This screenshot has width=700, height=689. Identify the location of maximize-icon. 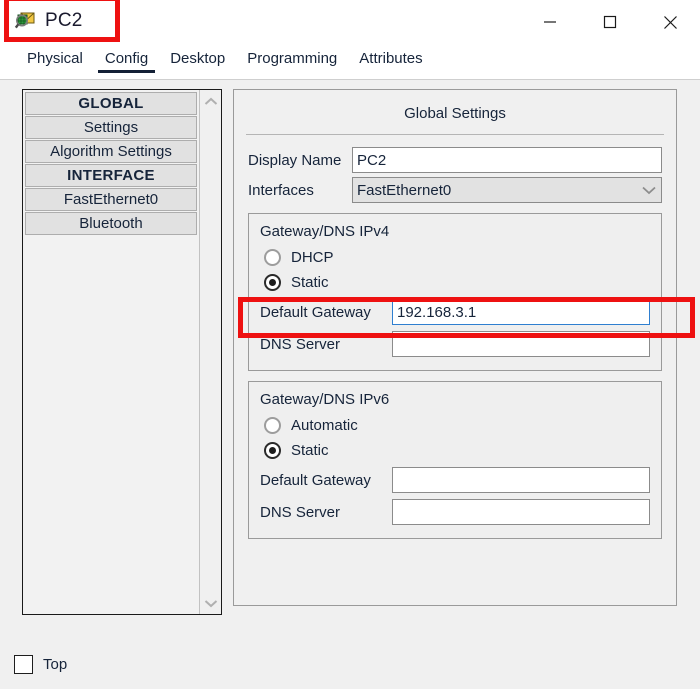
(610, 22).